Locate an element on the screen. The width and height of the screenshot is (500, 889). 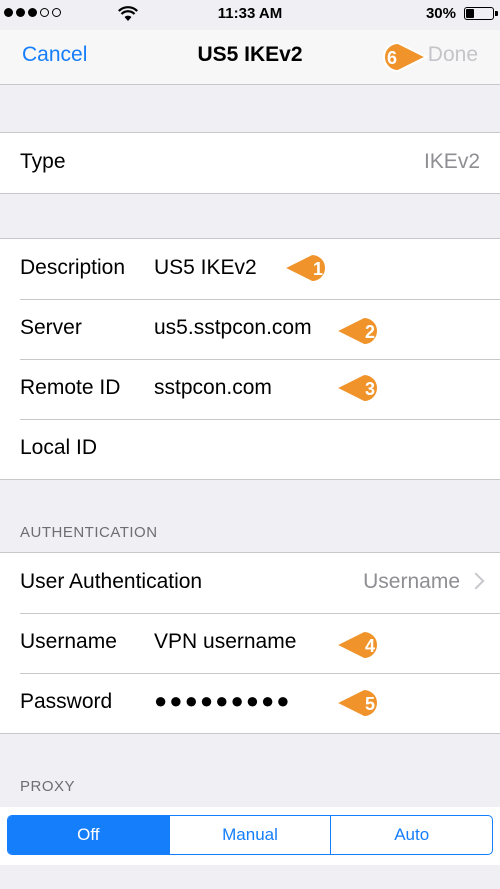
server-field: us5.sstpcon.com is located at coordinates (233, 328).